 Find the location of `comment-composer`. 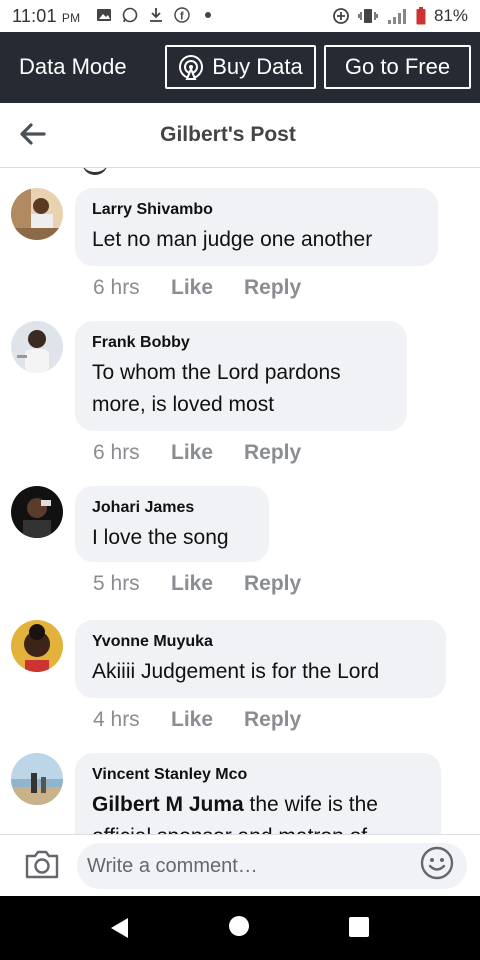

comment-composer is located at coordinates (240, 865).